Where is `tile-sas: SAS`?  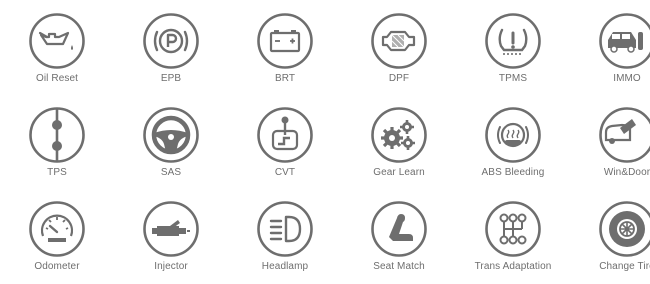 tile-sas: SAS is located at coordinates (171, 141).